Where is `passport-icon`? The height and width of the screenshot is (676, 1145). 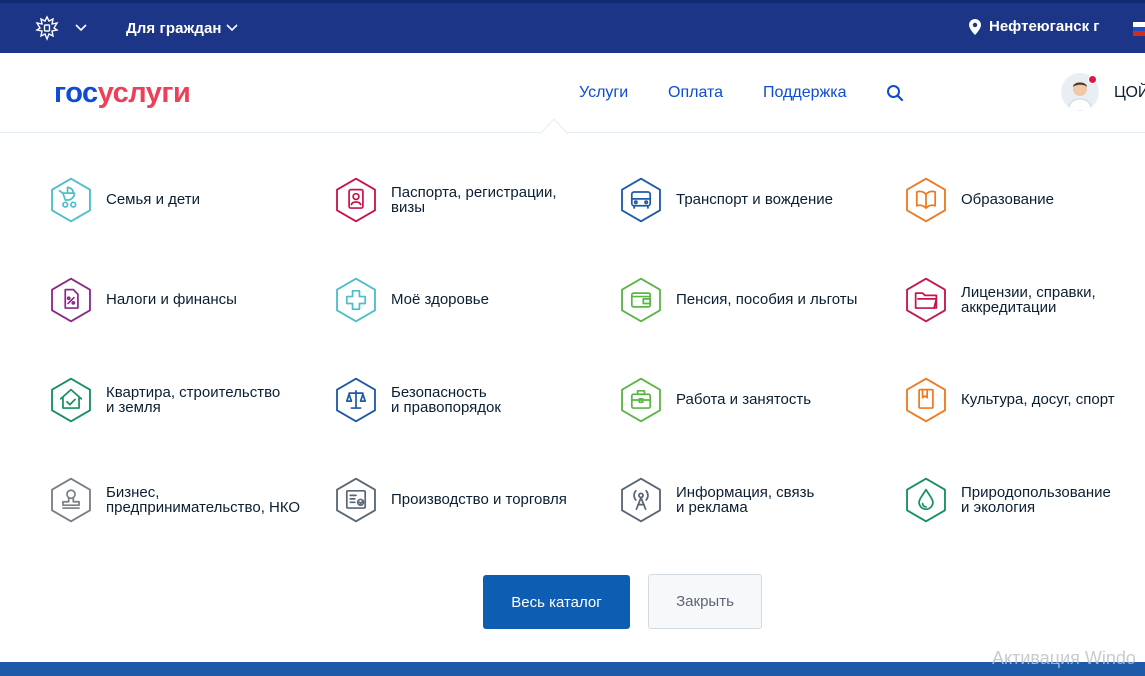 passport-icon is located at coordinates (356, 200).